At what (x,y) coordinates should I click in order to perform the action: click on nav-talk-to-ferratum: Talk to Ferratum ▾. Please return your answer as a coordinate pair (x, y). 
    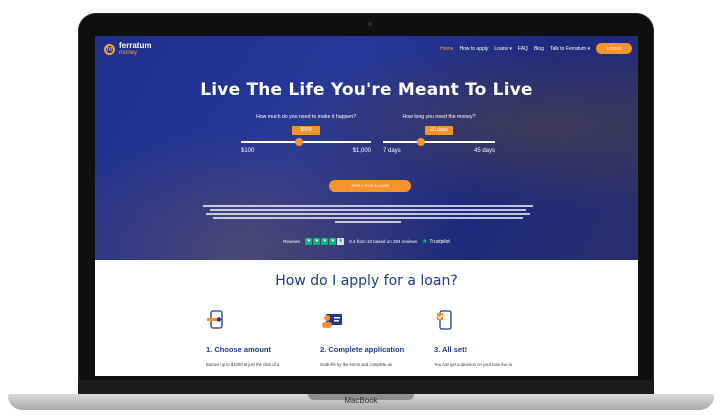
    Looking at the image, I should click on (570, 49).